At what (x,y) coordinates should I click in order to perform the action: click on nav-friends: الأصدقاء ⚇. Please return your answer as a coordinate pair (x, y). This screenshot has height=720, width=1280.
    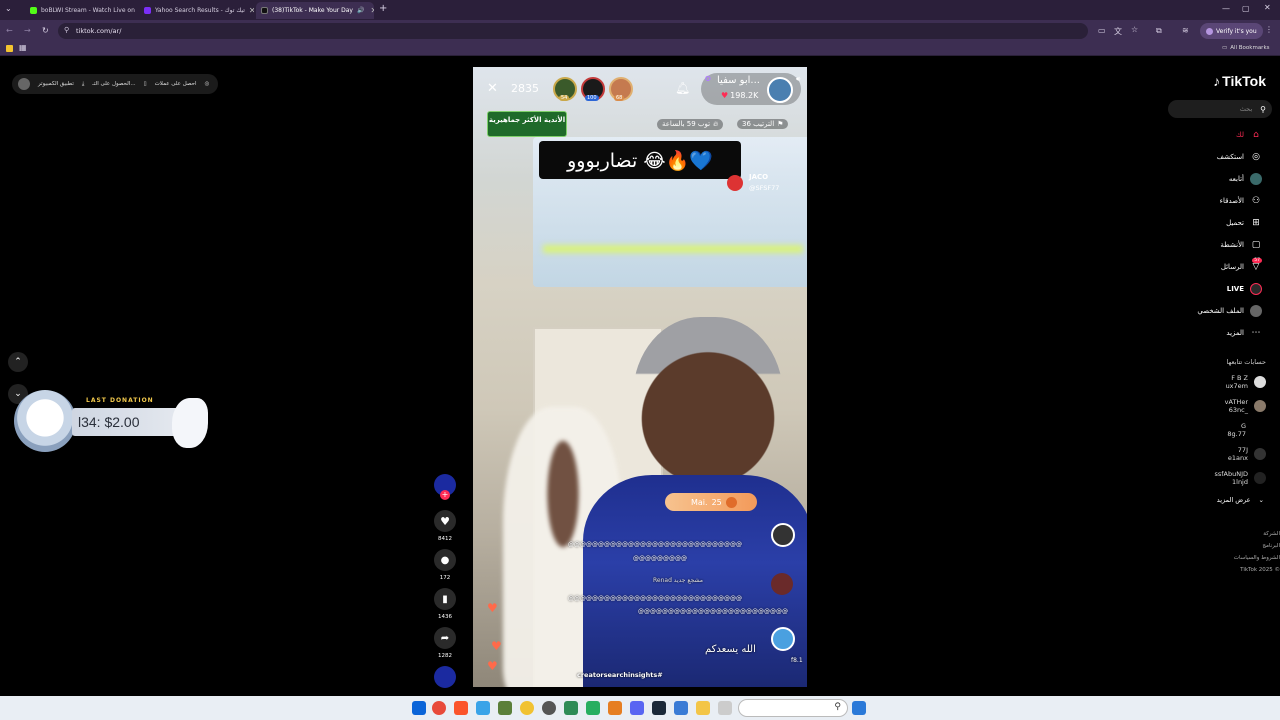
    Looking at the image, I should click on (1241, 201).